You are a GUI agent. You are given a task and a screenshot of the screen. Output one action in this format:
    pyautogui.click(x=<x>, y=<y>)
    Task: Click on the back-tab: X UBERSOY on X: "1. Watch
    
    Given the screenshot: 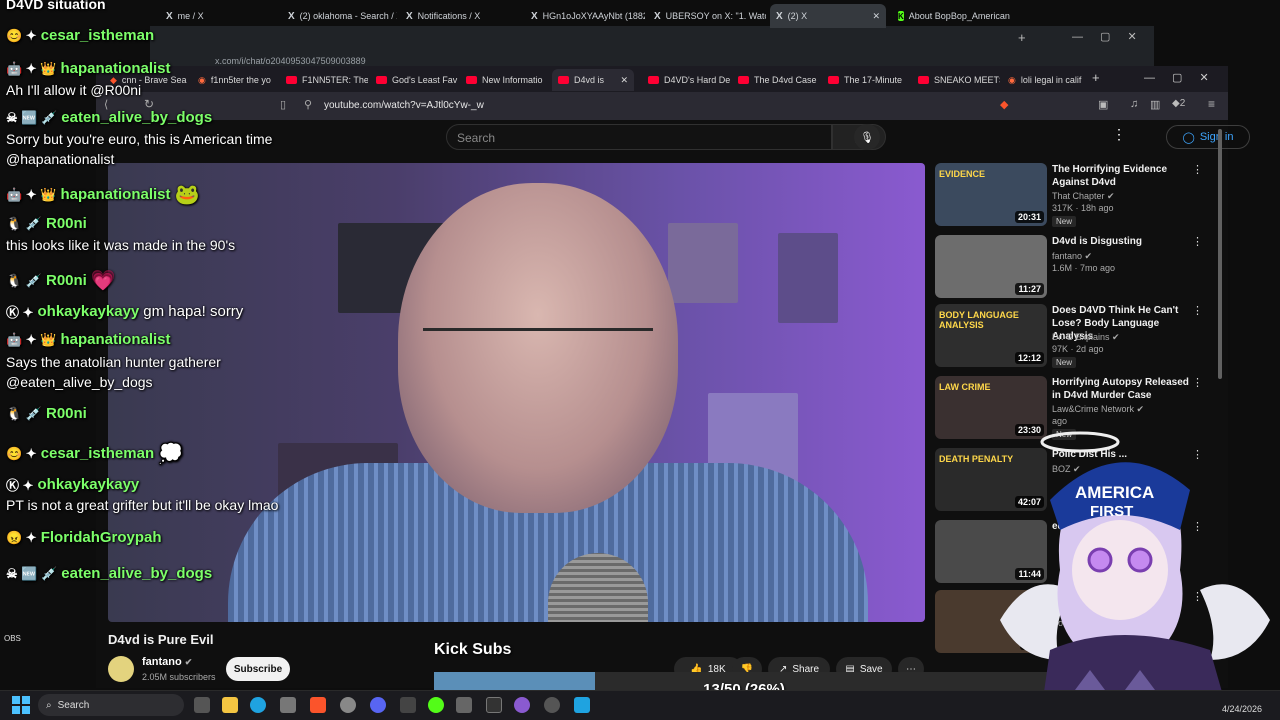 What is the action you would take?
    pyautogui.click(x=707, y=16)
    